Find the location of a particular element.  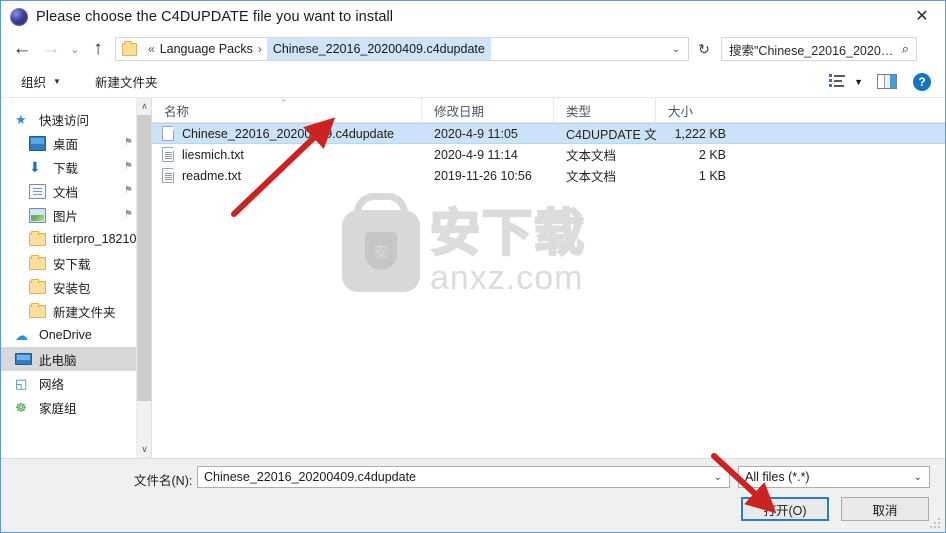

filename-chevron-down-icon: ⌄ is located at coordinates (718, 477).